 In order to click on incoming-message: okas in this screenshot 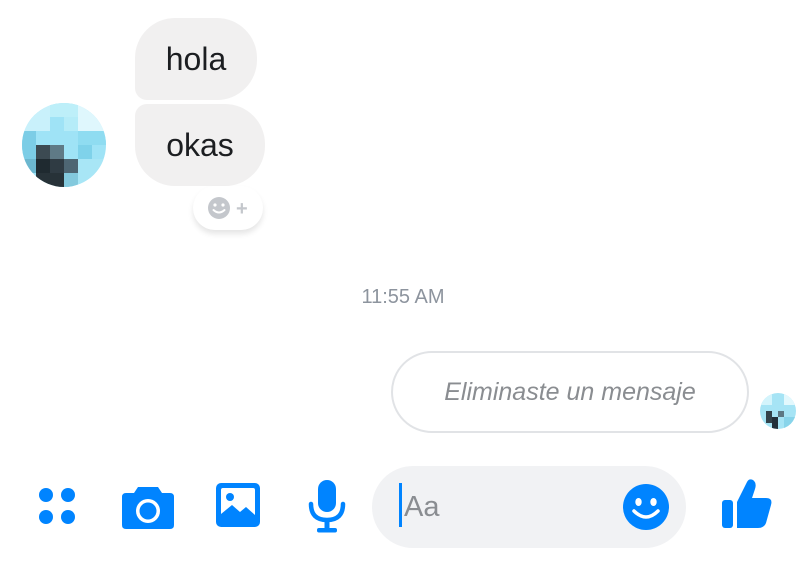, I will do `click(200, 145)`.